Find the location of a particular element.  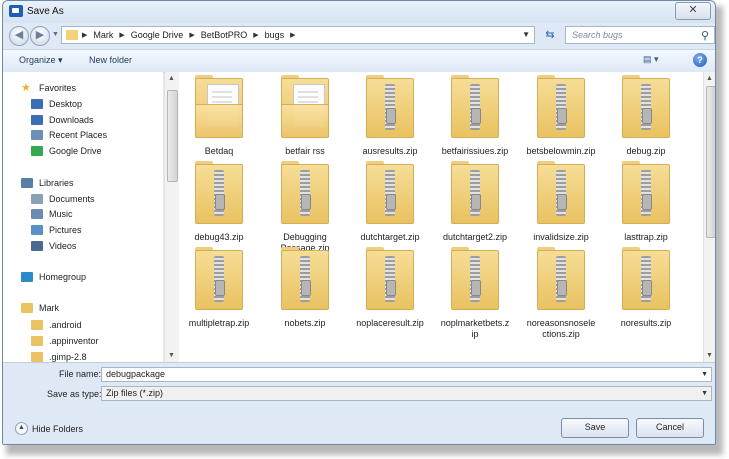

sidebar-item-downloads: Downloads is located at coordinates (83, 120).